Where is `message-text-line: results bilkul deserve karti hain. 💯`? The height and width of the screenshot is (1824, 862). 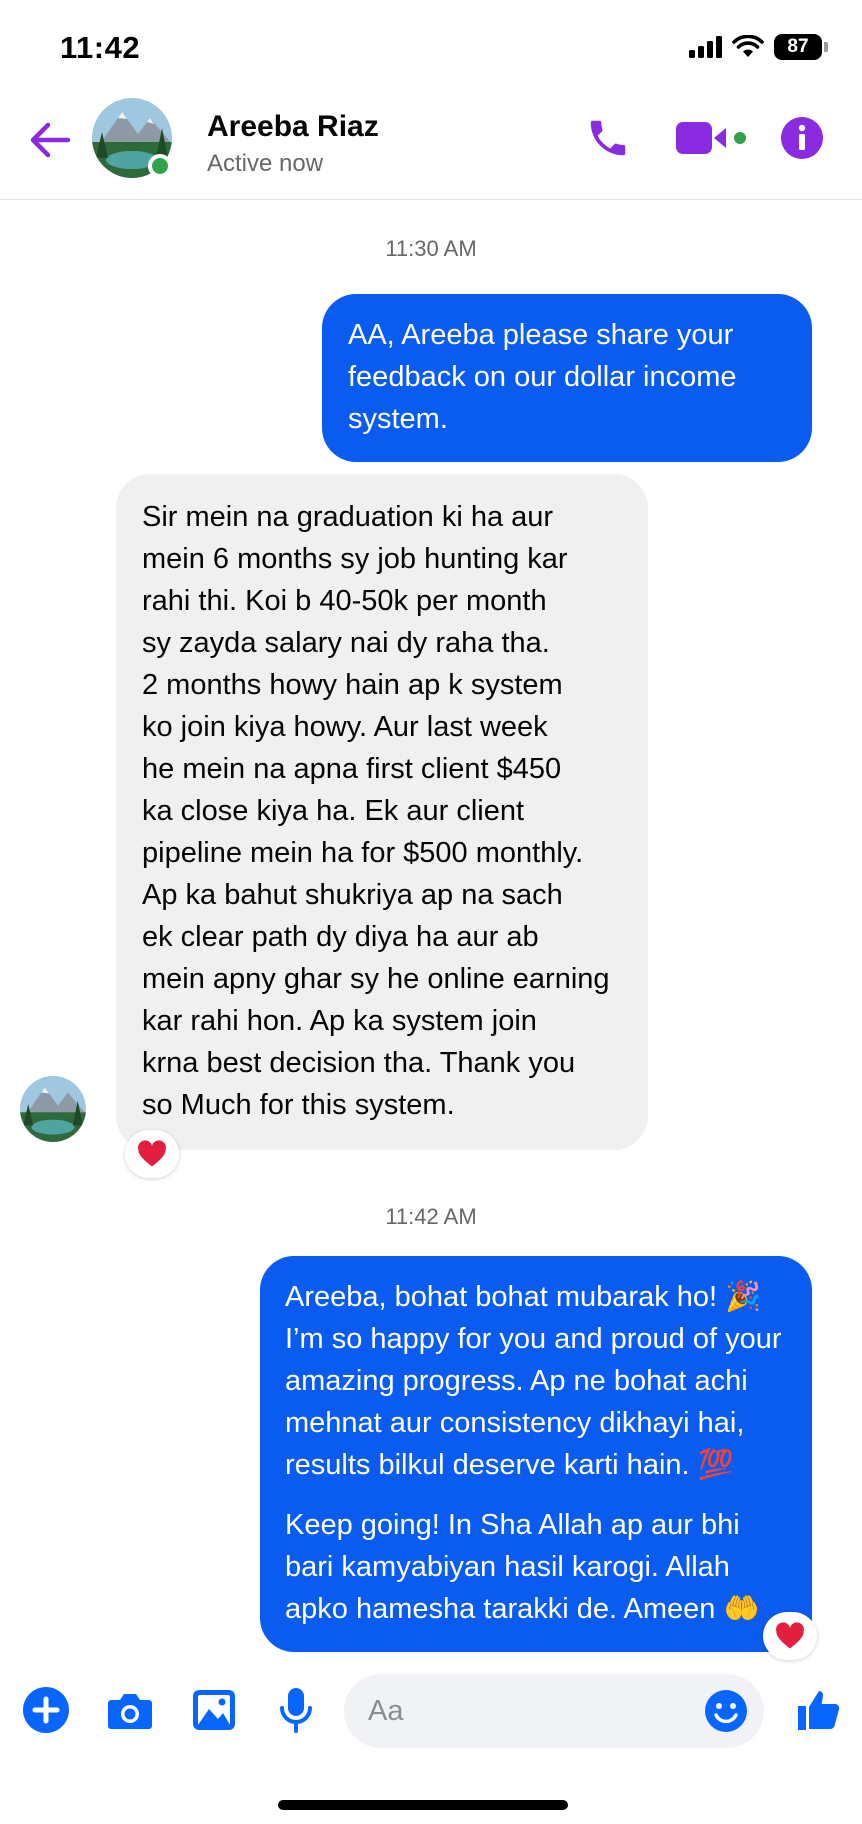 message-text-line: results bilkul deserve karti hain. 💯 is located at coordinates (509, 1465).